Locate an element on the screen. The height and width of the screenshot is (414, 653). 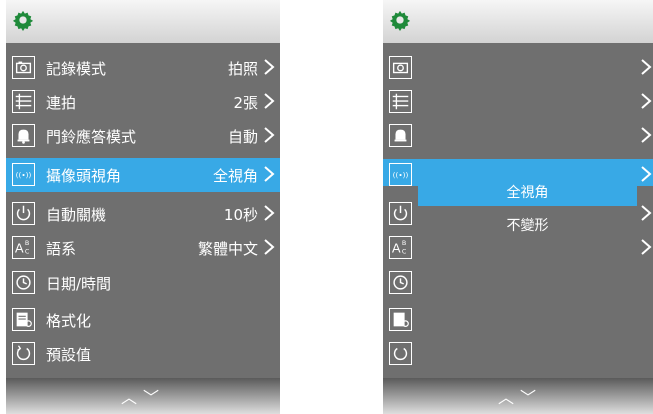
camera-view-options-popup: 全視角 不變形 is located at coordinates (527, 211).